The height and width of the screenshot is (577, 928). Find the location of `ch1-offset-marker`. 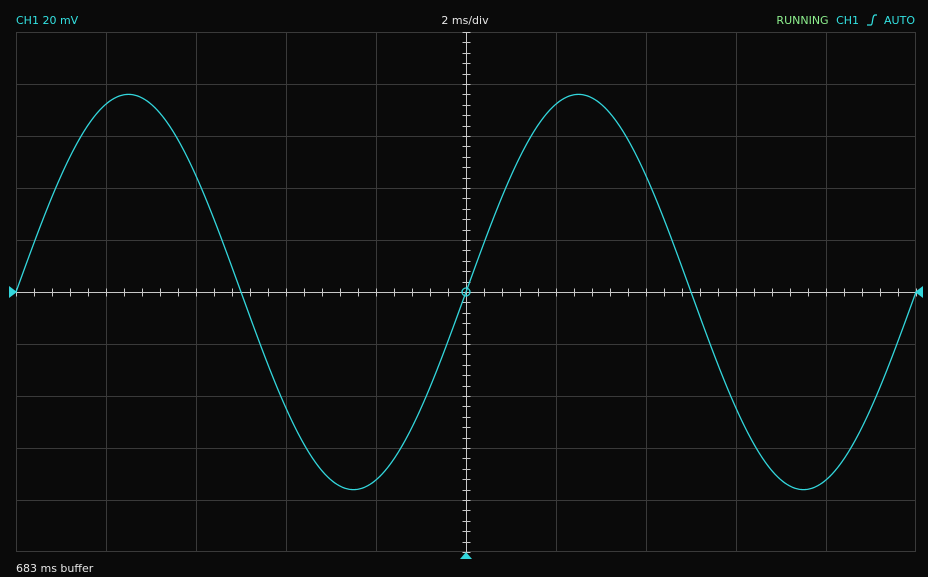

ch1-offset-marker is located at coordinates (13, 292).